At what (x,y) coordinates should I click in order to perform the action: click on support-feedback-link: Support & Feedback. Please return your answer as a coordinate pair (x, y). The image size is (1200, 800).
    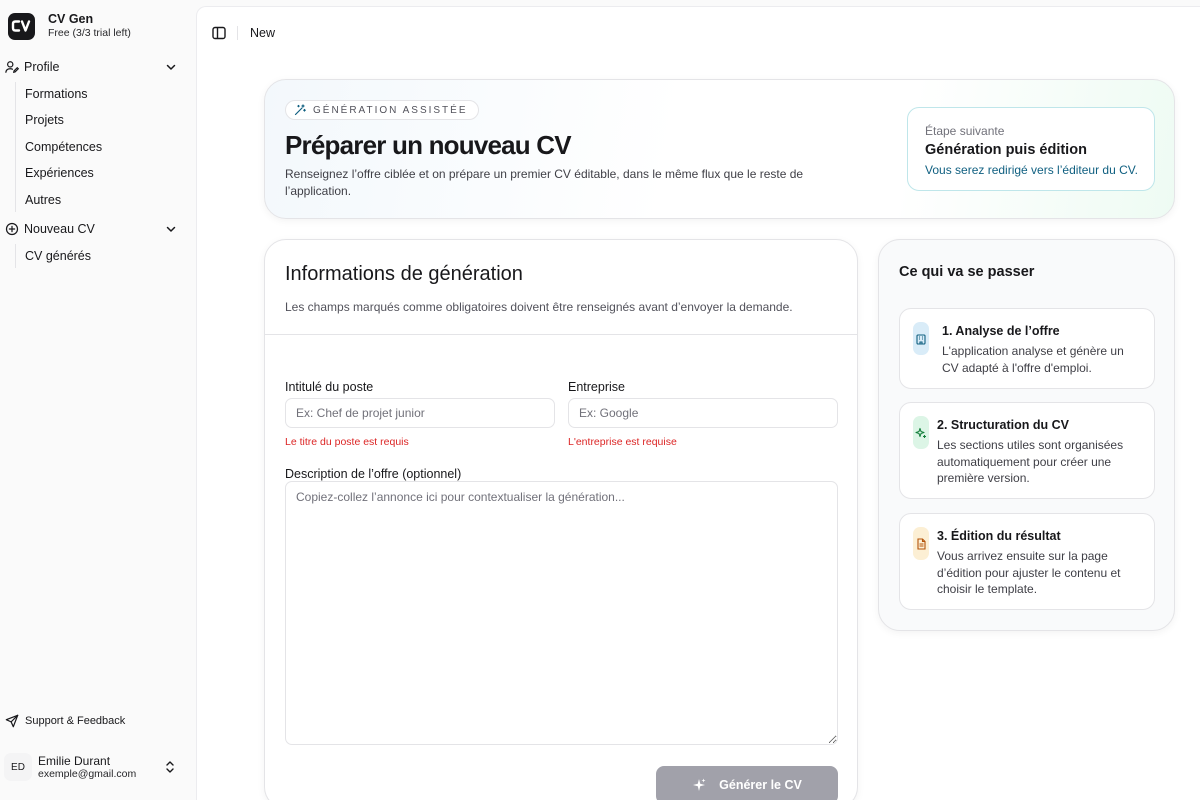
    Looking at the image, I should click on (65, 721).